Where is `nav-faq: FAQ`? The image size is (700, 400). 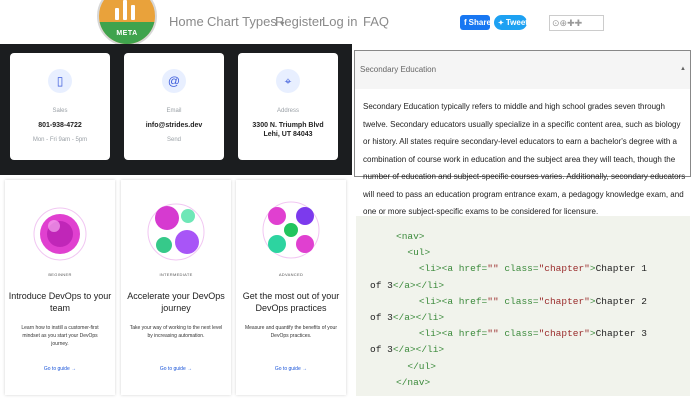
nav-faq: FAQ is located at coordinates (376, 21).